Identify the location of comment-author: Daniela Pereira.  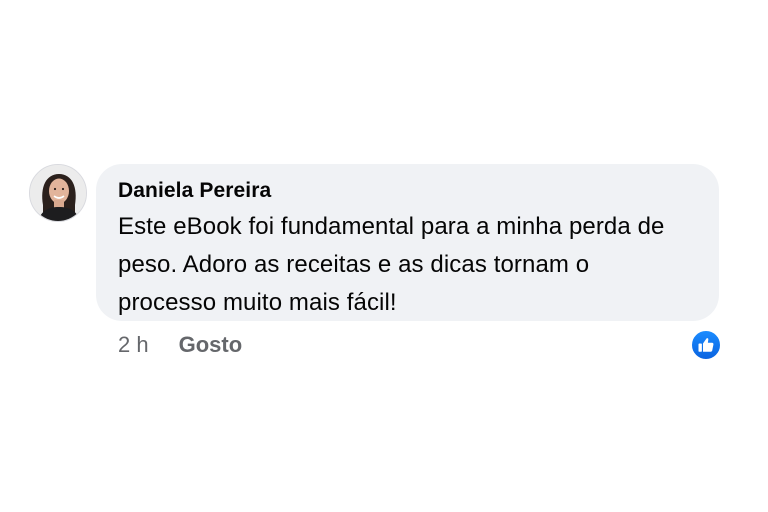
(407, 191).